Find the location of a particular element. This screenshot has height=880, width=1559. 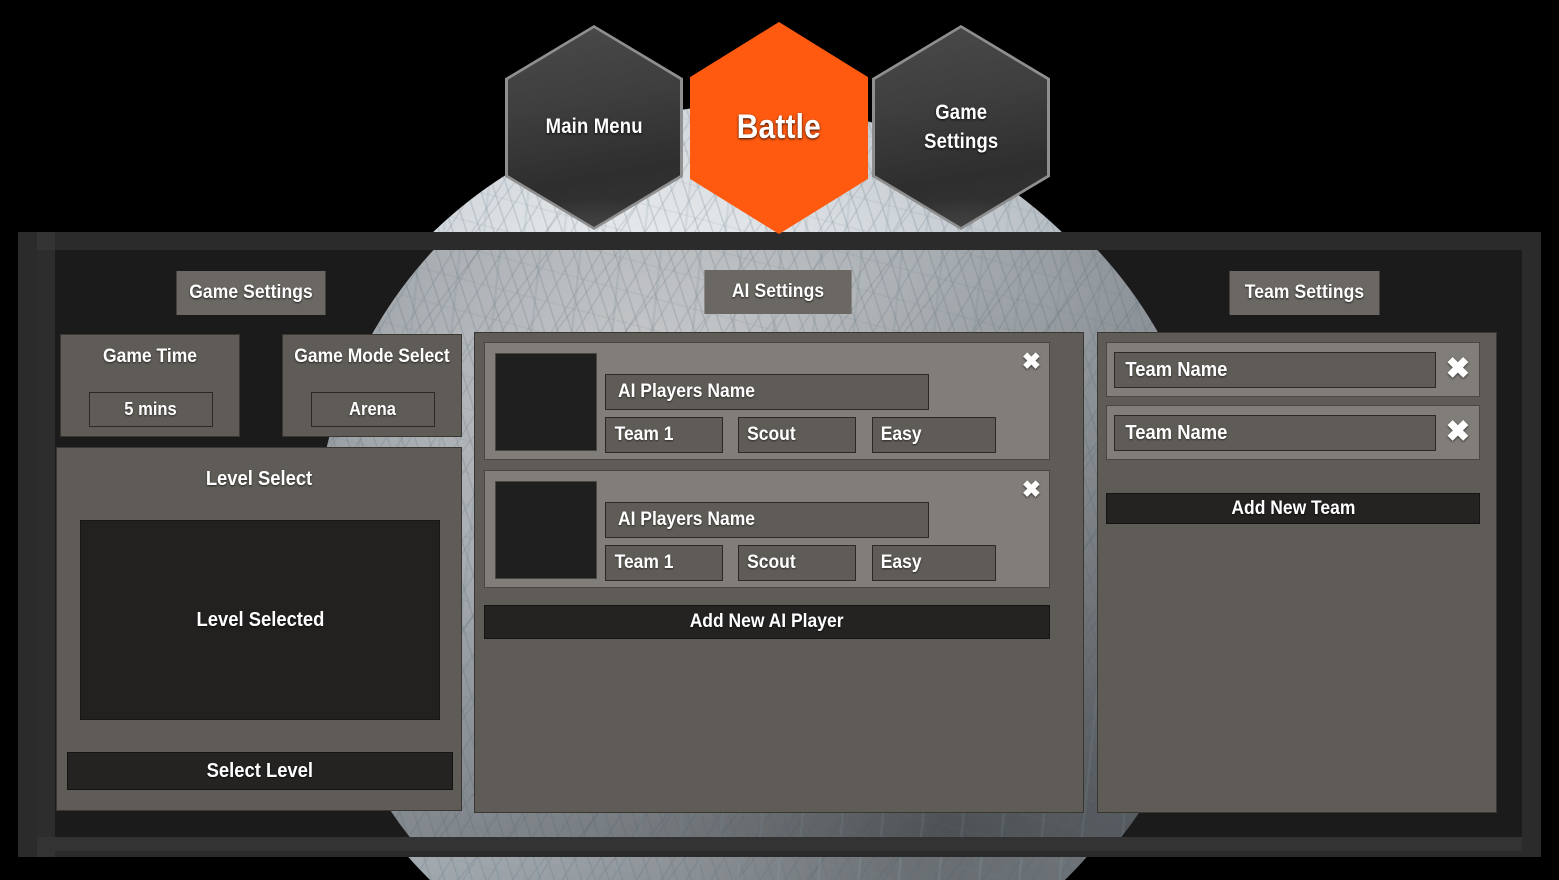

add-new-ai-player-label: Add New AI Player is located at coordinates (767, 621).